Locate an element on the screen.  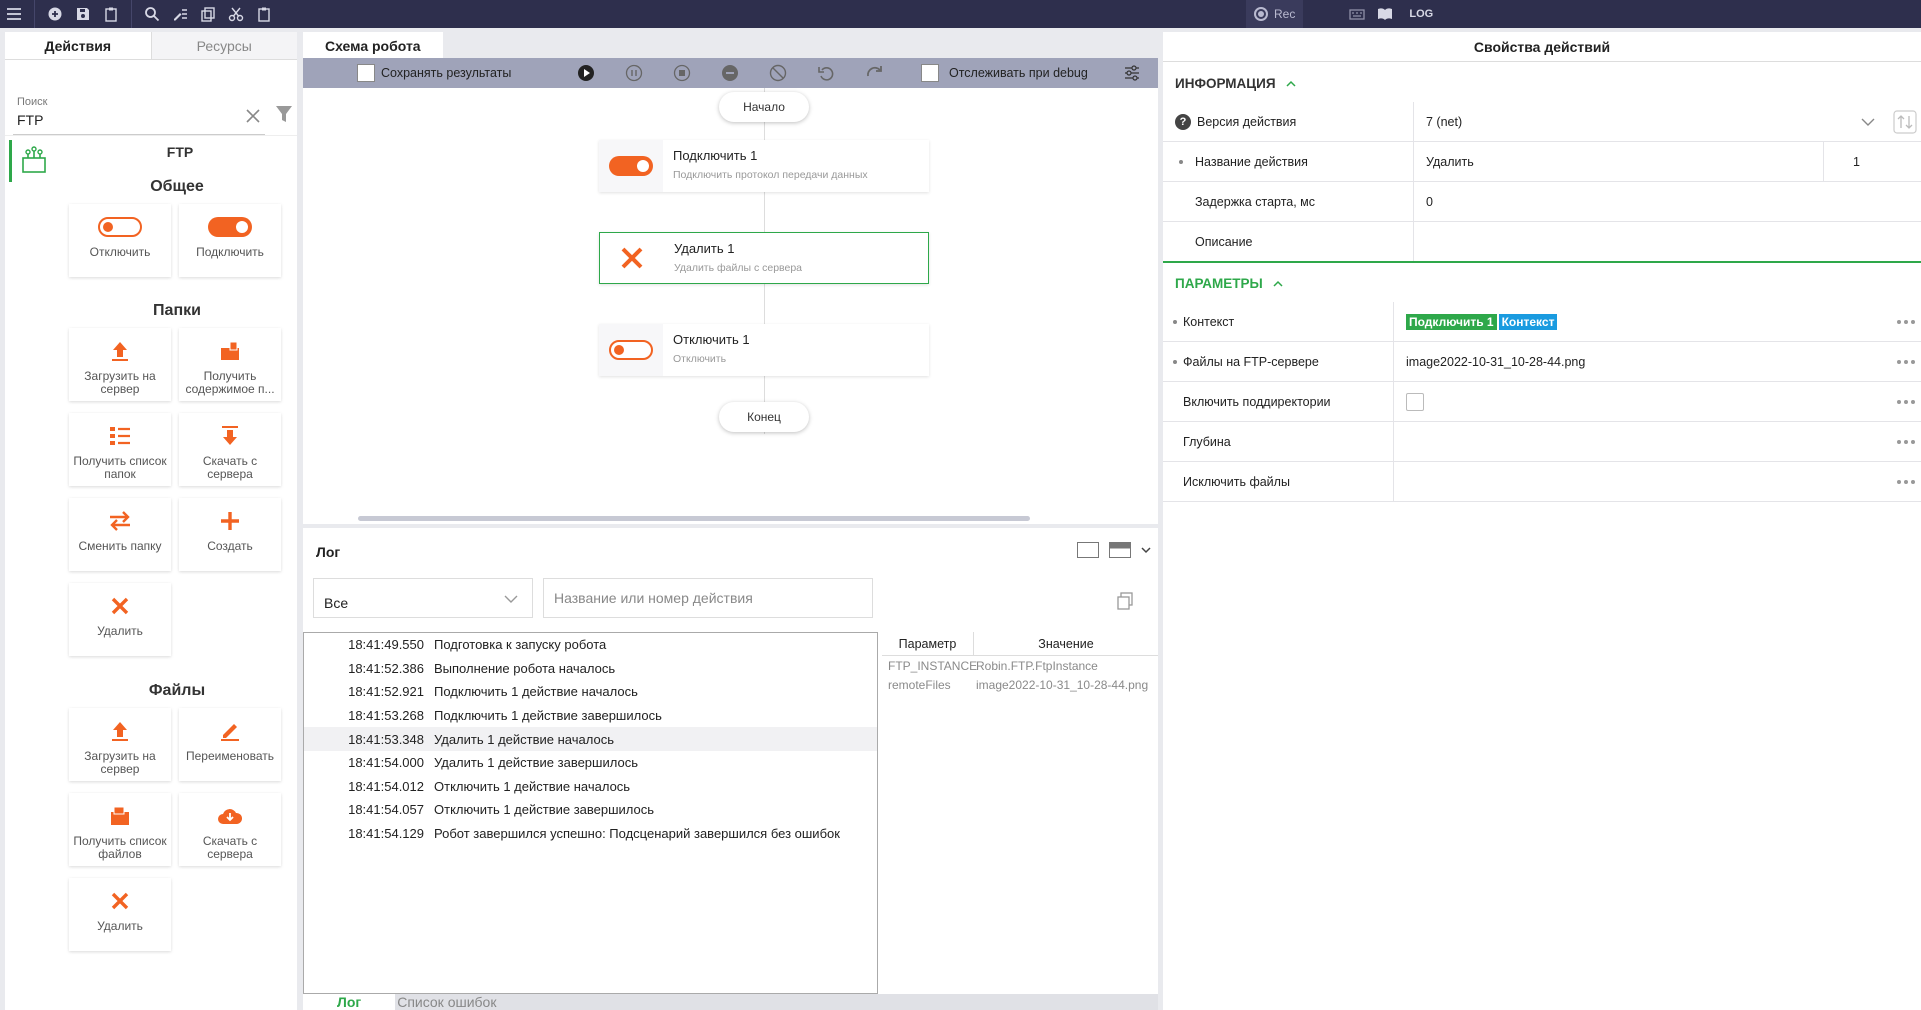
add-icon is located at coordinates (55, 14).